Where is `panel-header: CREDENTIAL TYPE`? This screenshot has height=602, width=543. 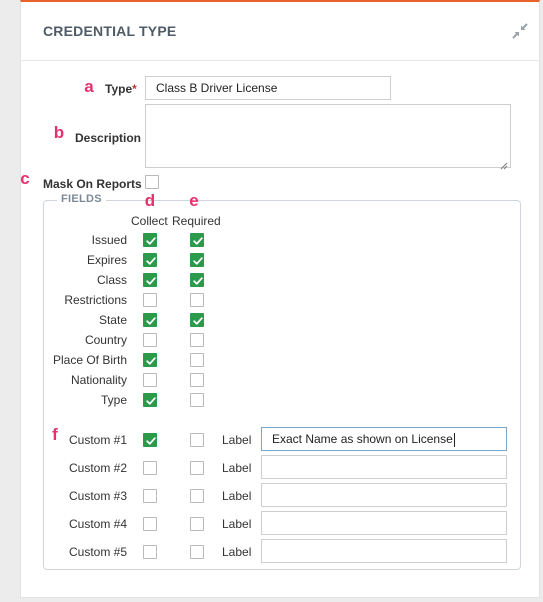
panel-header: CREDENTIAL TYPE is located at coordinates (280, 31).